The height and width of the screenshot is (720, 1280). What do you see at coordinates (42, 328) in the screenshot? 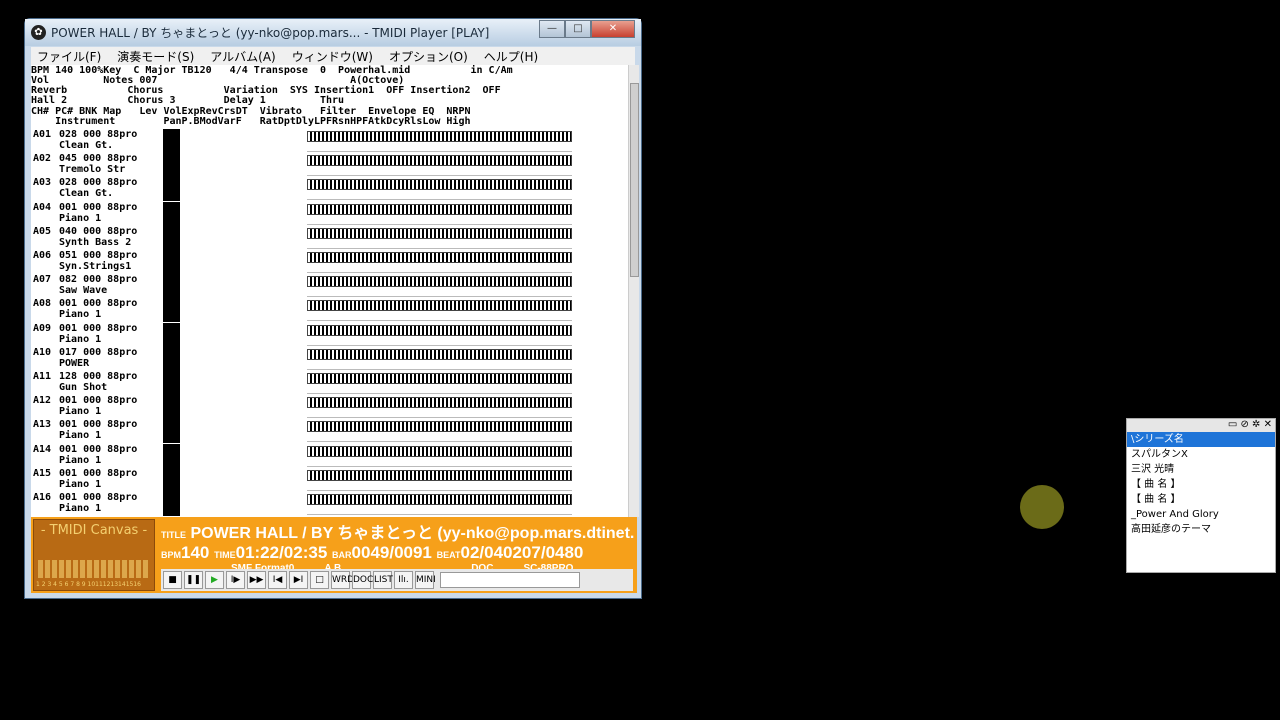
I see `channel-number: A09` at bounding box center [42, 328].